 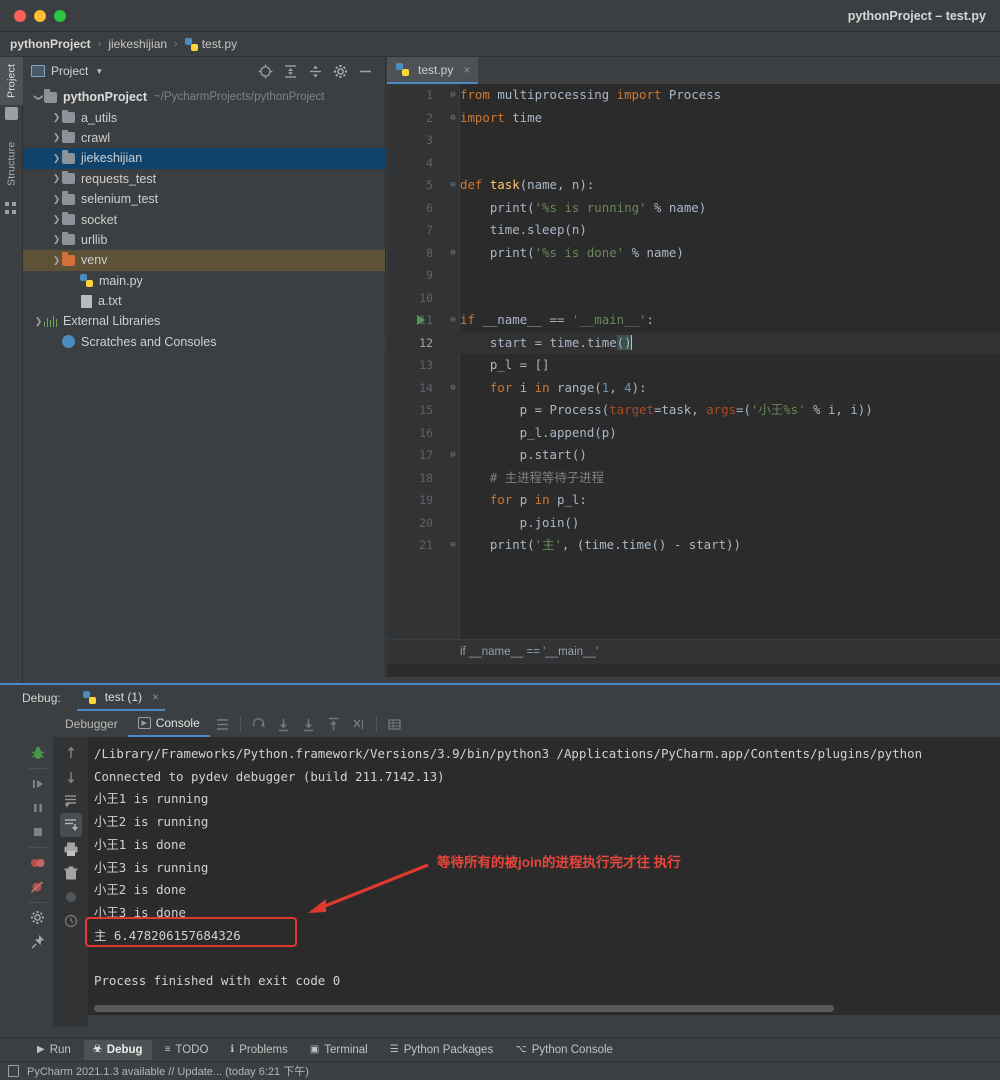 What do you see at coordinates (693, 478) in the screenshot?
I see `code-line: 18 # 主进程等待子进程` at bounding box center [693, 478].